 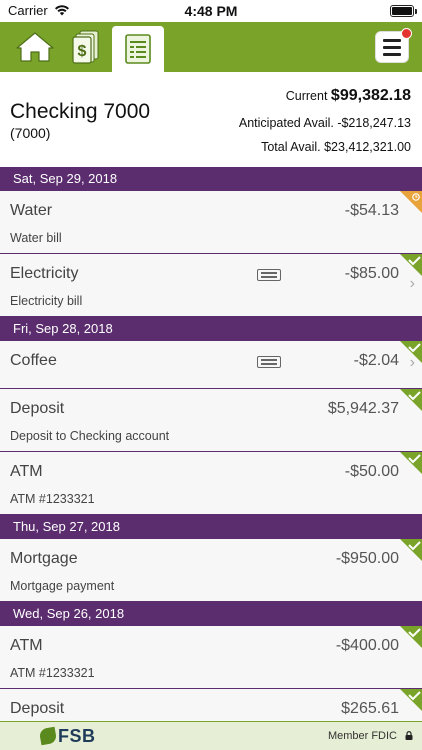 I want to click on transaction-amount: $5,942.37, so click(x=363, y=408).